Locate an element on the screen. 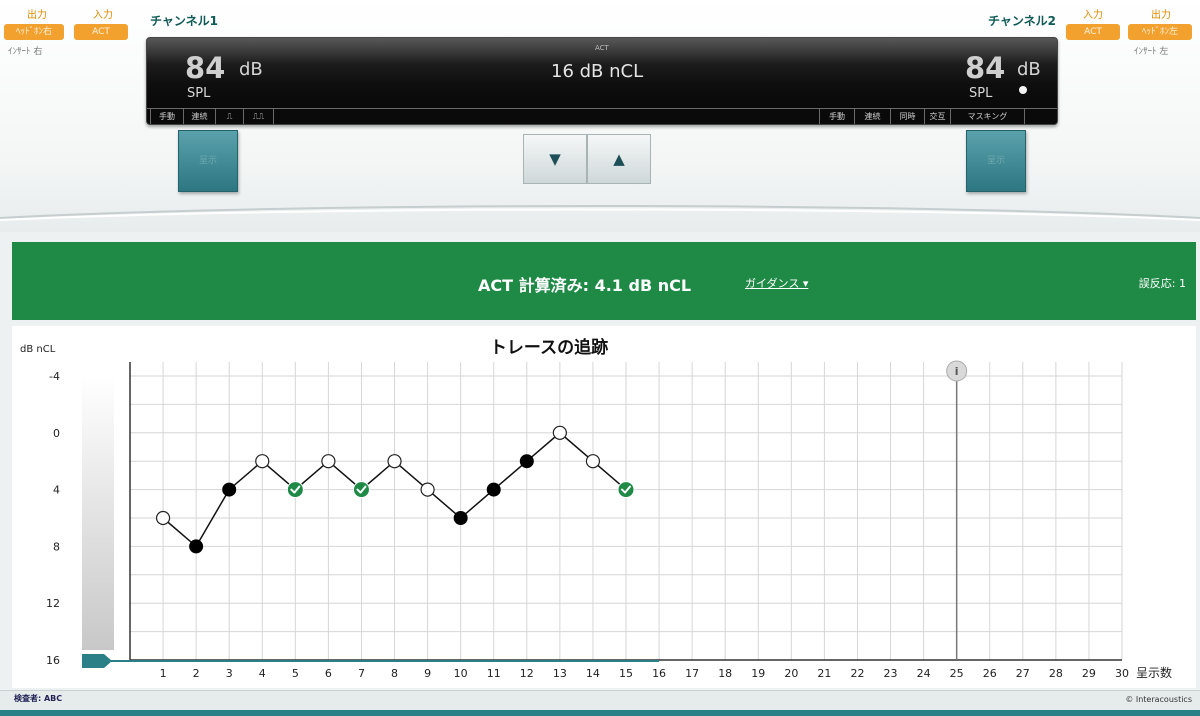  x-tick-label: 15 is located at coordinates (626, 673).